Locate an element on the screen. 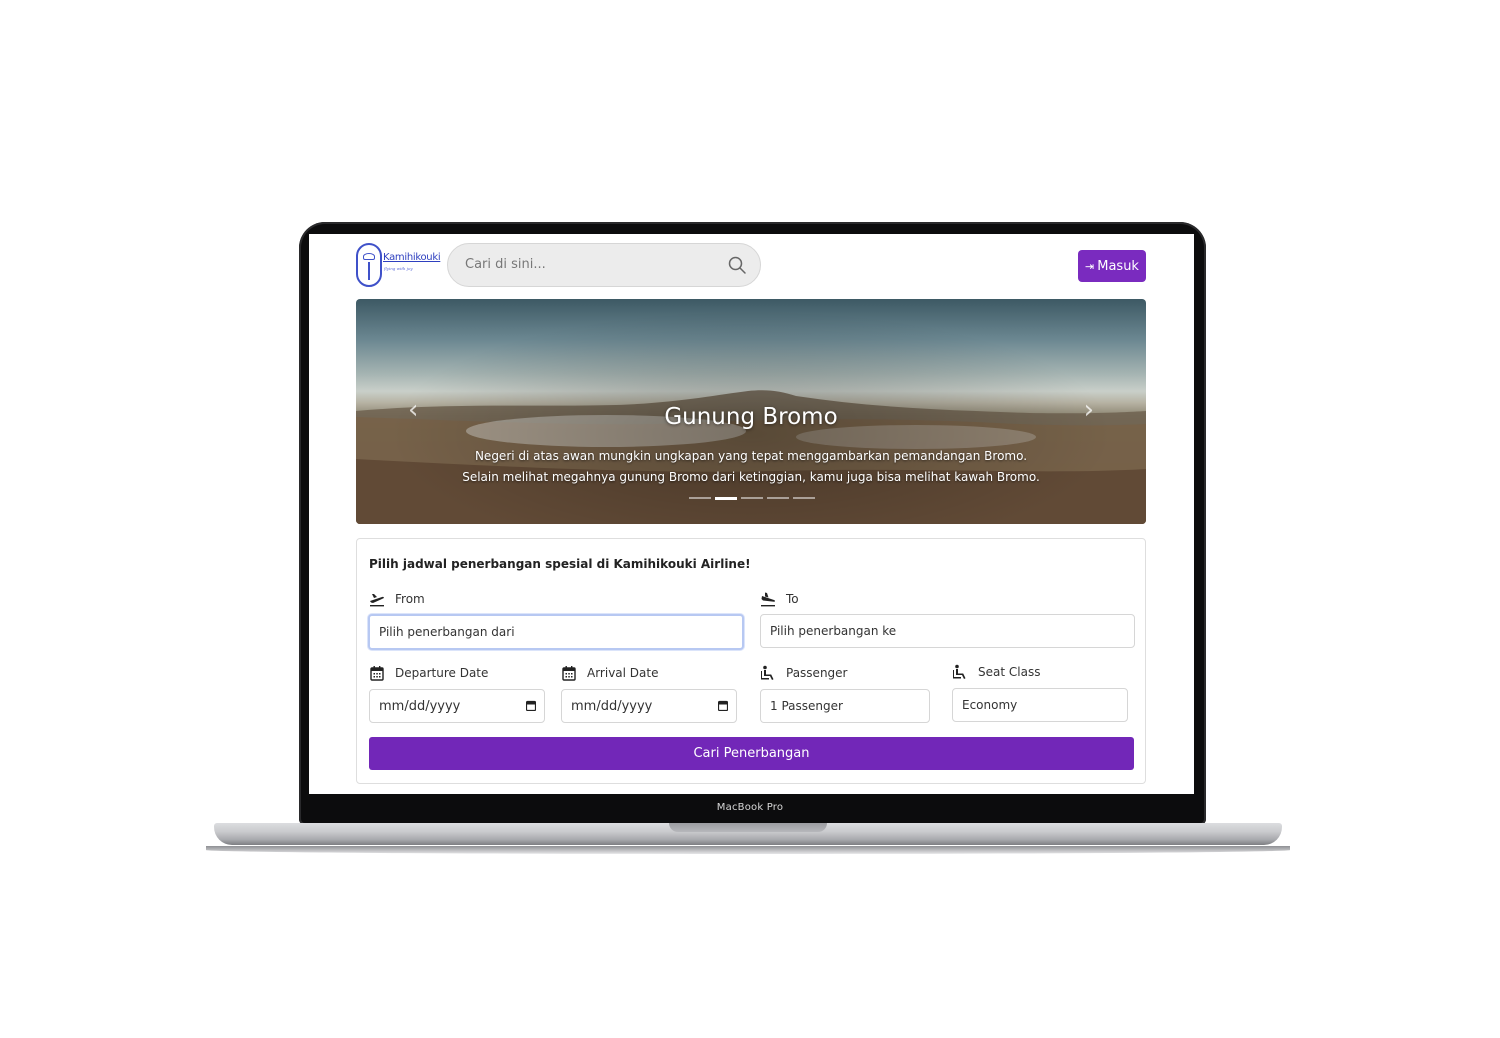 This screenshot has height=1038, width=1500. arrival-label-text: Arrival Date is located at coordinates (623, 673).